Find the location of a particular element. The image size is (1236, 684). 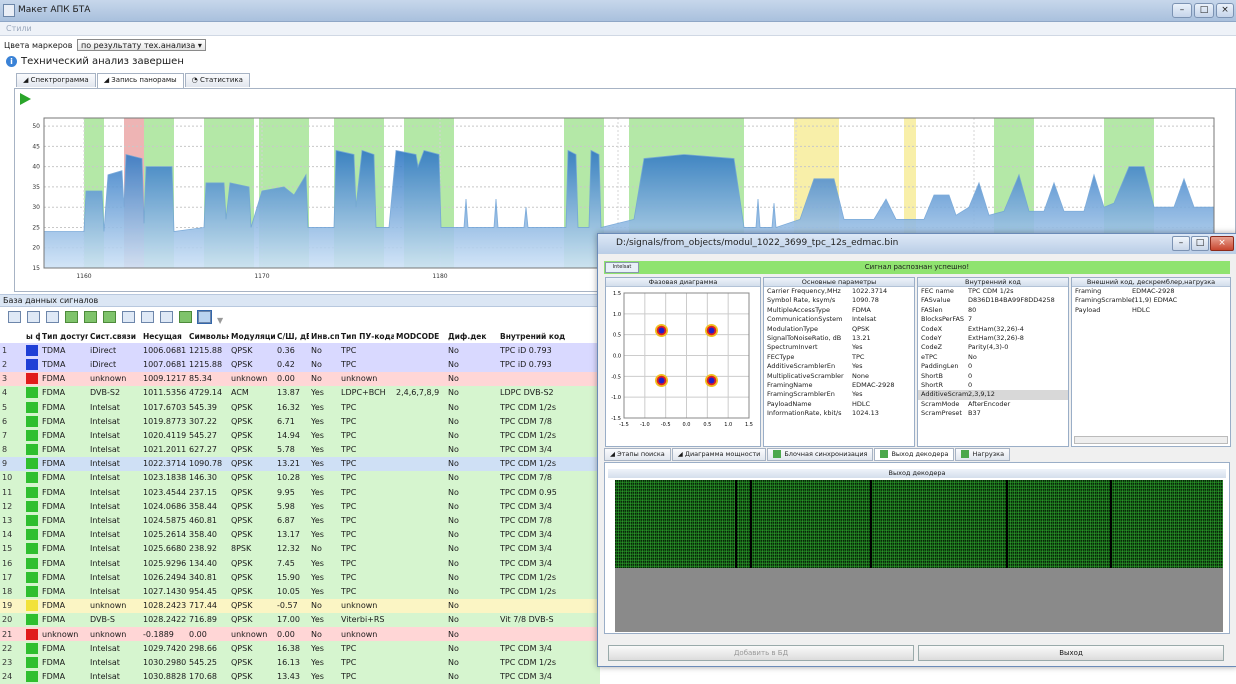

x-tick-label: 1.5 is located at coordinates (749, 425).